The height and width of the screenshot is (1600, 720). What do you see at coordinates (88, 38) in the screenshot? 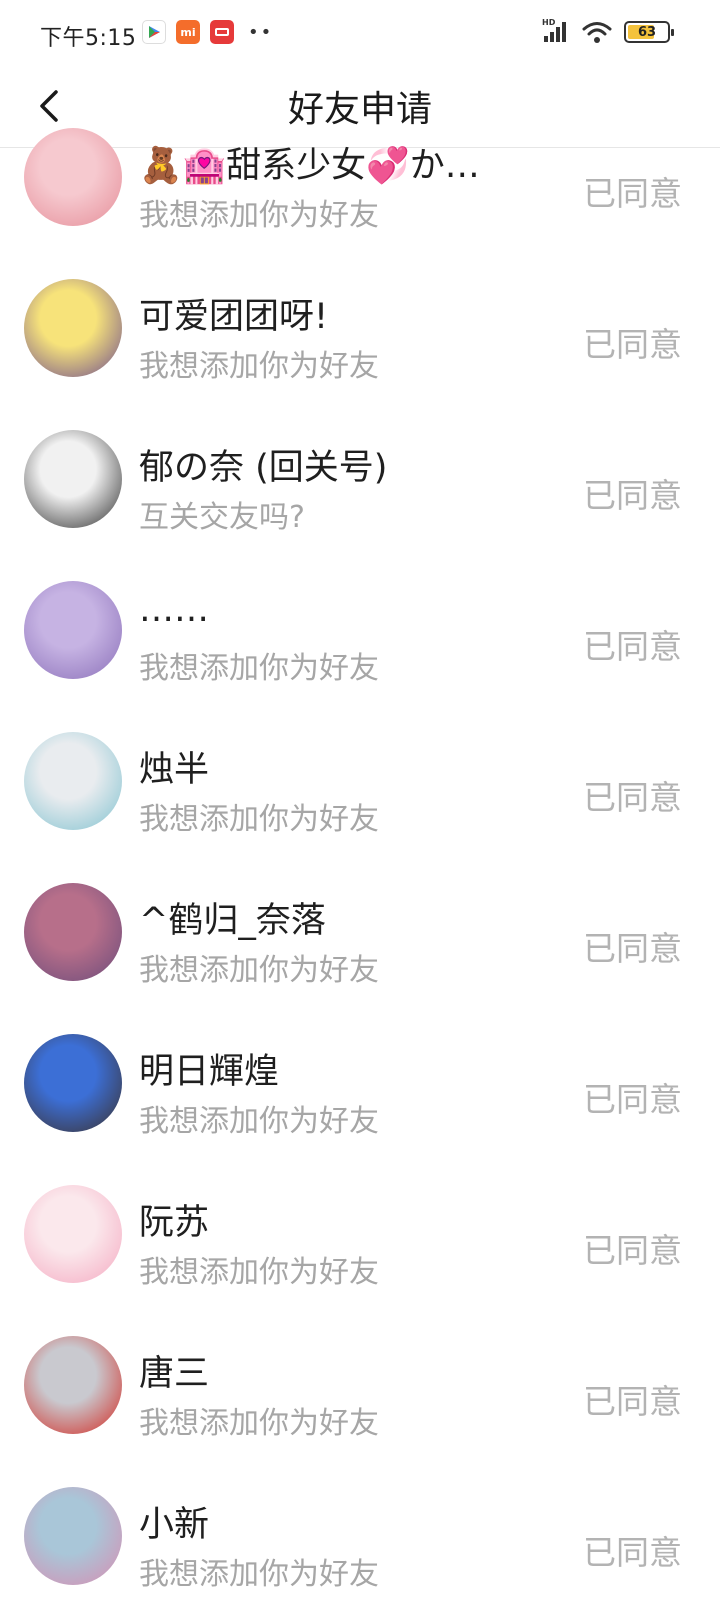
I see `status-time: 下午5:15` at bounding box center [88, 38].